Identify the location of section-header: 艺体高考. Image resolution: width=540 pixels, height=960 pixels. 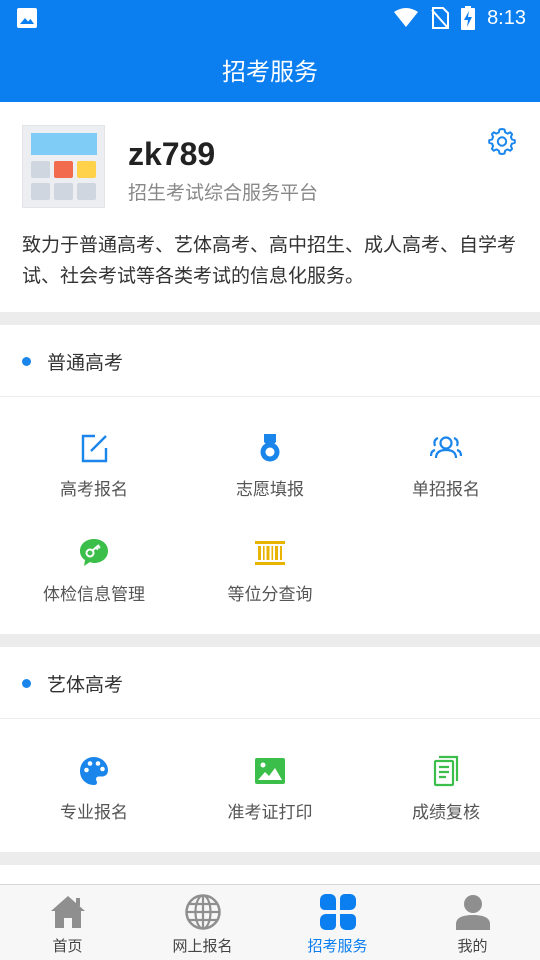
(270, 683).